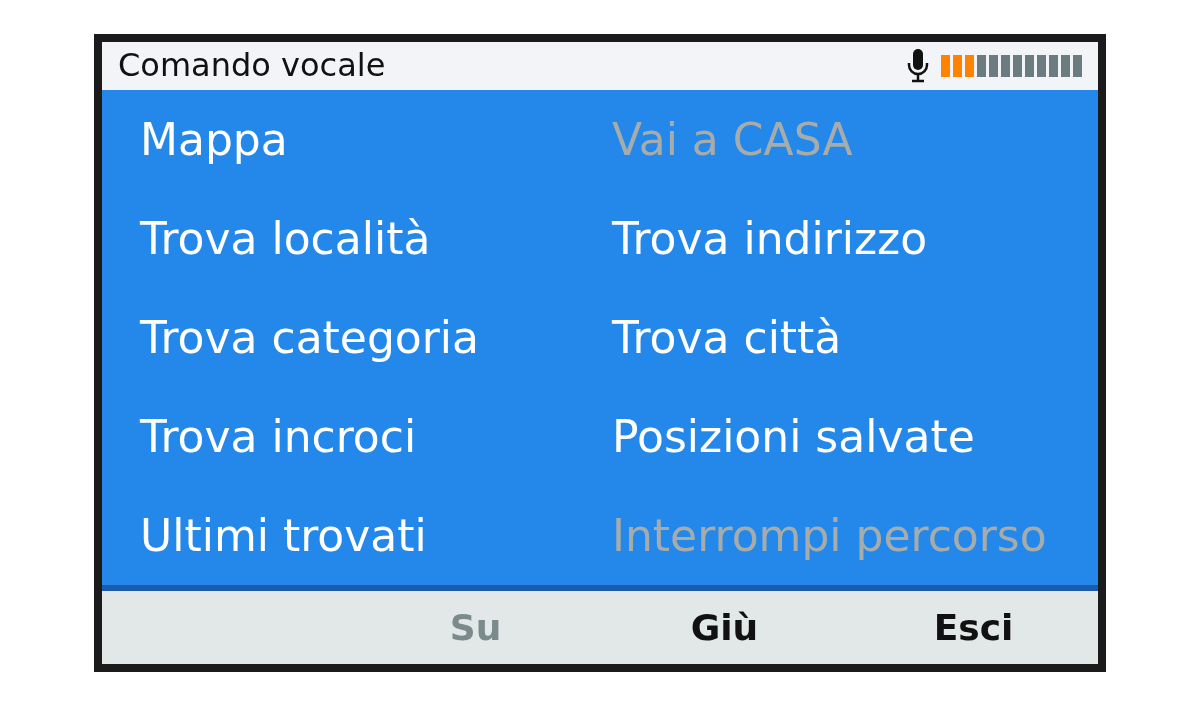  Describe the element at coordinates (283, 535) in the screenshot. I see `voice-command-item: Ultimi trovati` at that location.